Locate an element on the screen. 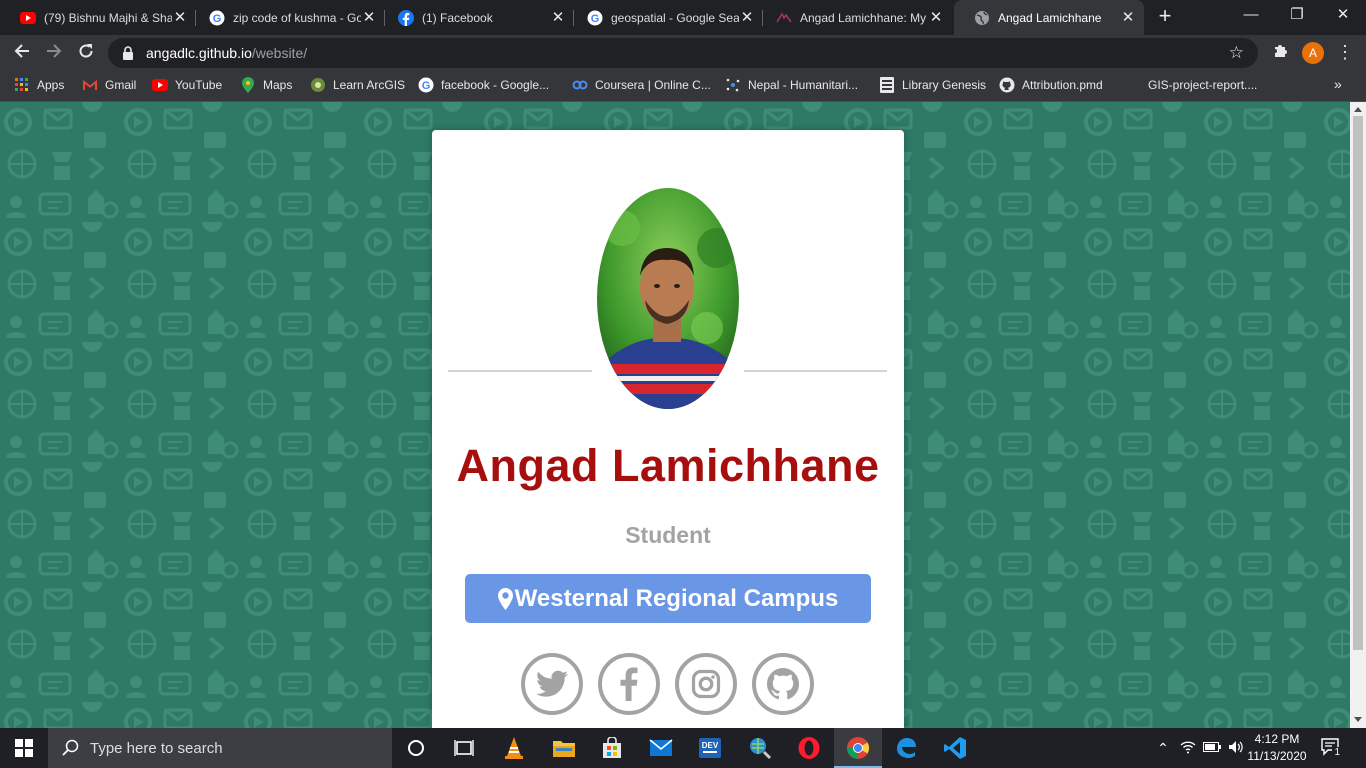  instagram-link is located at coordinates (706, 684).